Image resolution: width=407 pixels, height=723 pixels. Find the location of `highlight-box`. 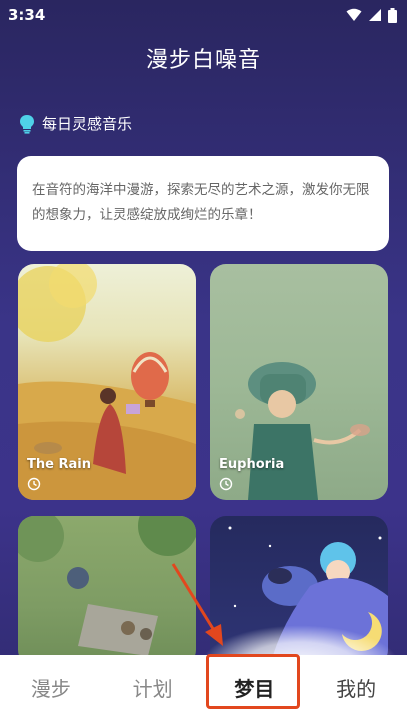

highlight-box is located at coordinates (253, 681).